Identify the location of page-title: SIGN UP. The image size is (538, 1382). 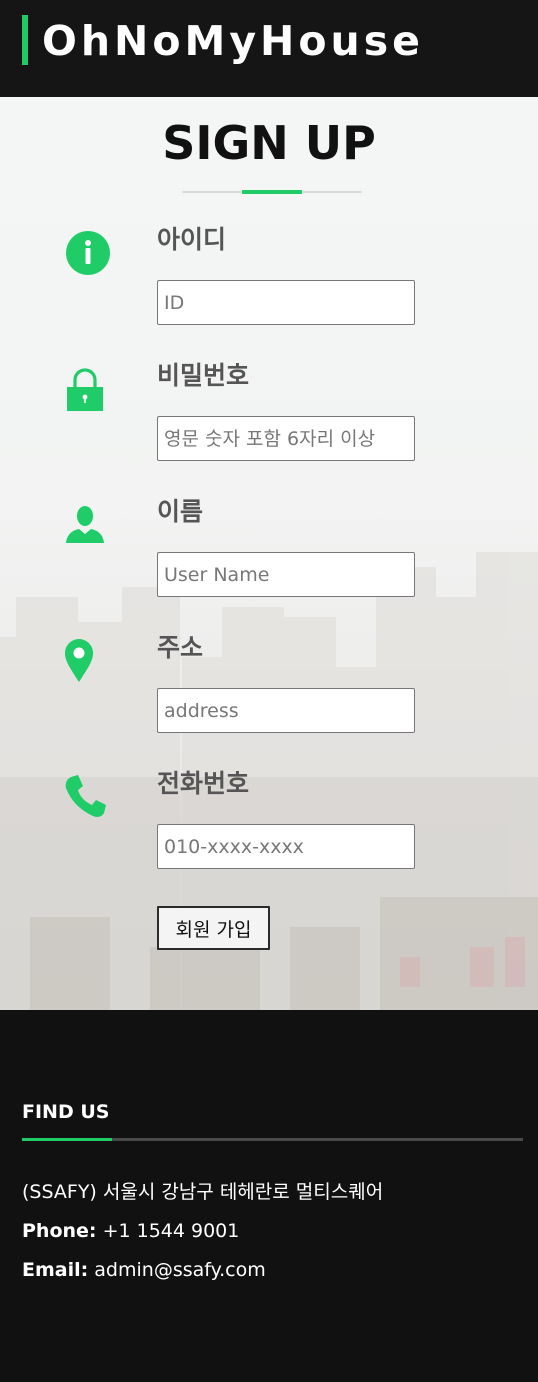
(269, 143).